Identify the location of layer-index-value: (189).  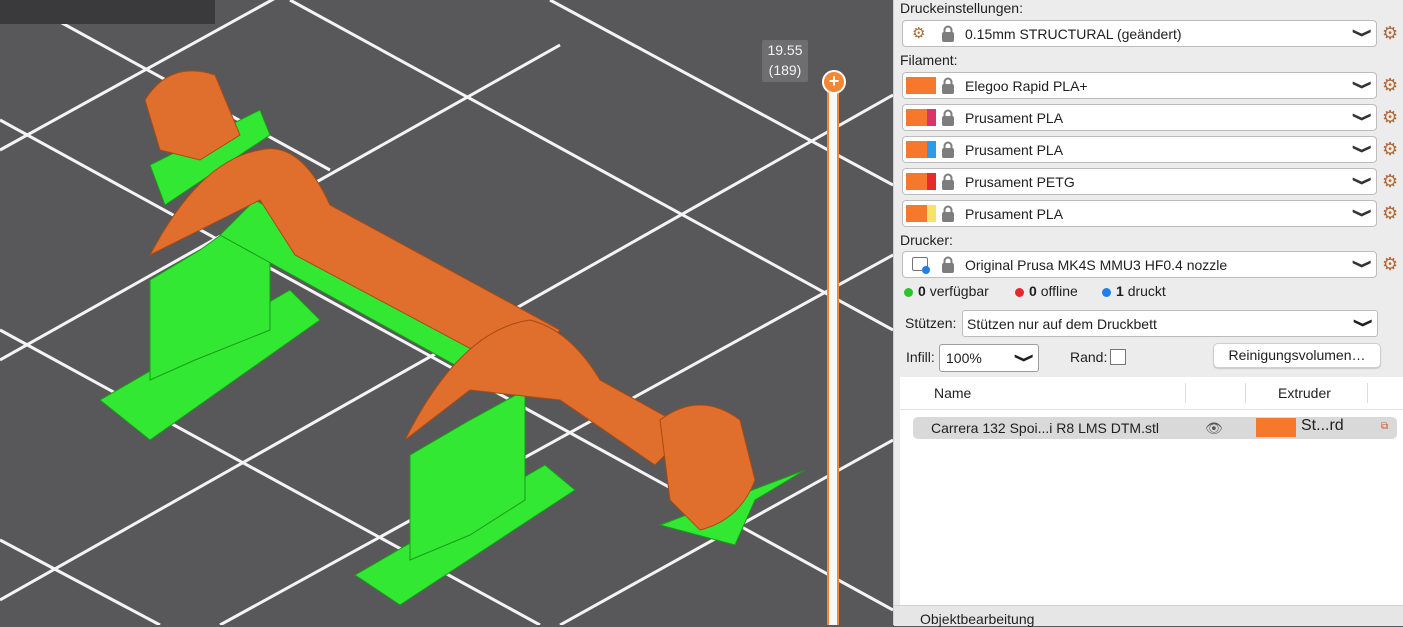
(785, 70).